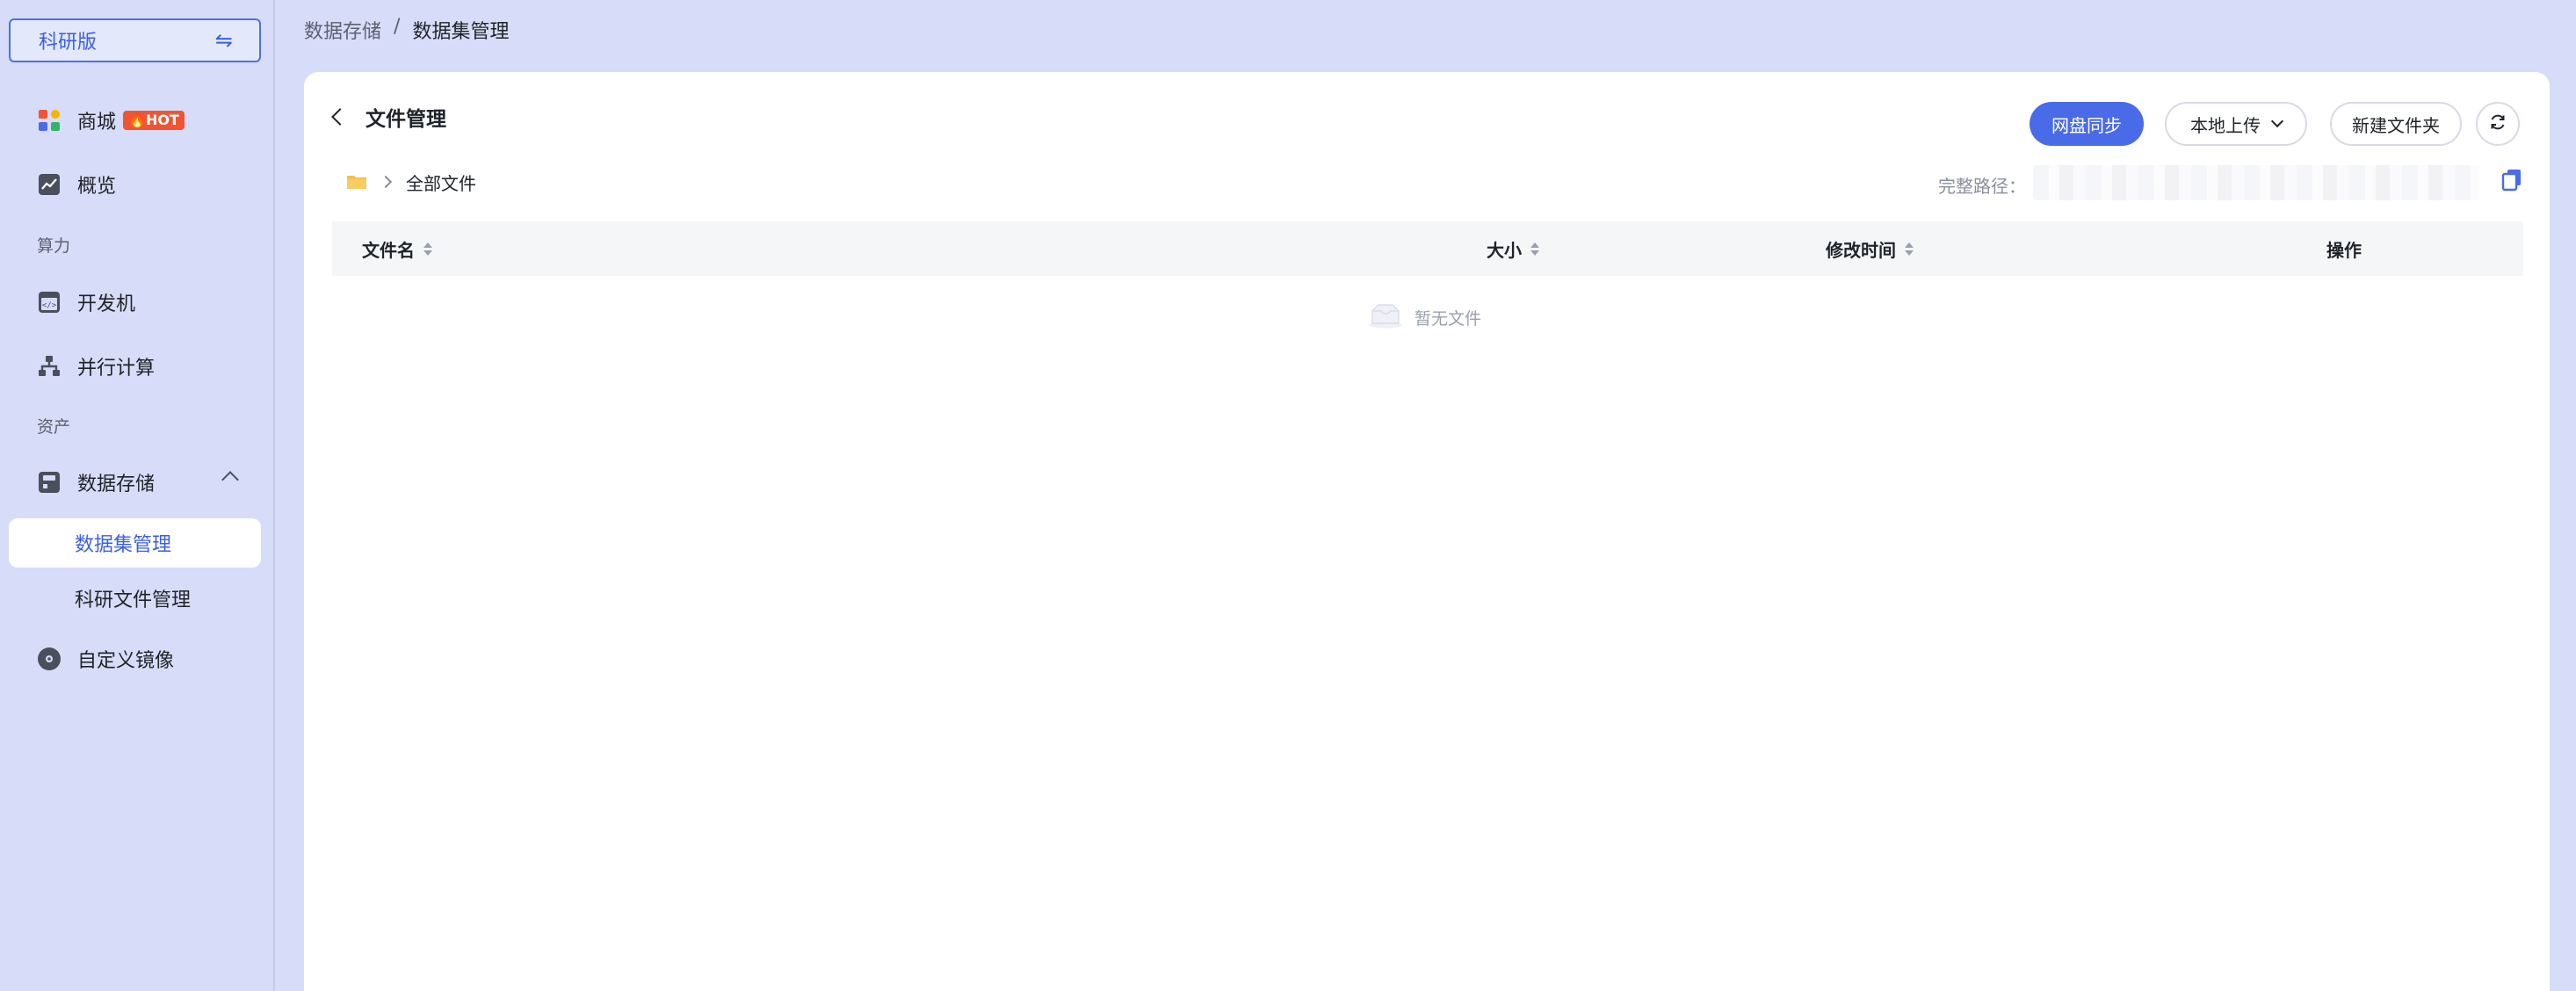  I want to click on breadcrumb-parent: 数据存储, so click(342, 30).